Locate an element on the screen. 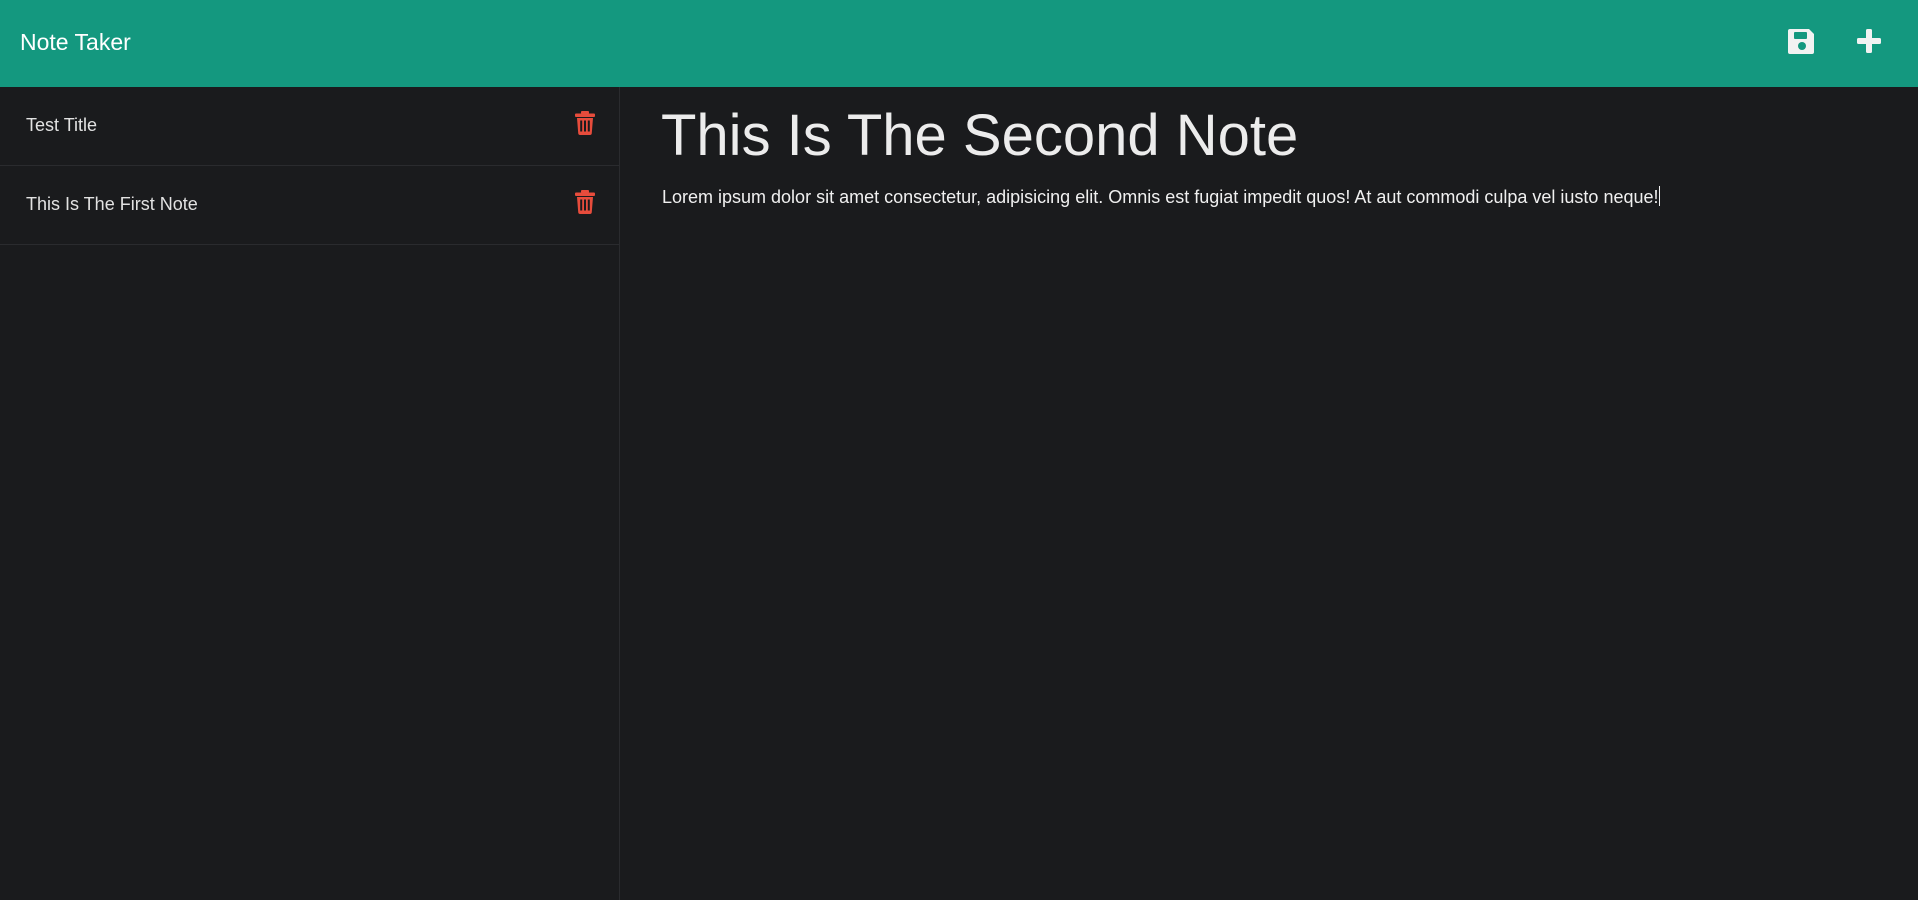 The width and height of the screenshot is (1918, 900). save-note-button is located at coordinates (1802, 41).